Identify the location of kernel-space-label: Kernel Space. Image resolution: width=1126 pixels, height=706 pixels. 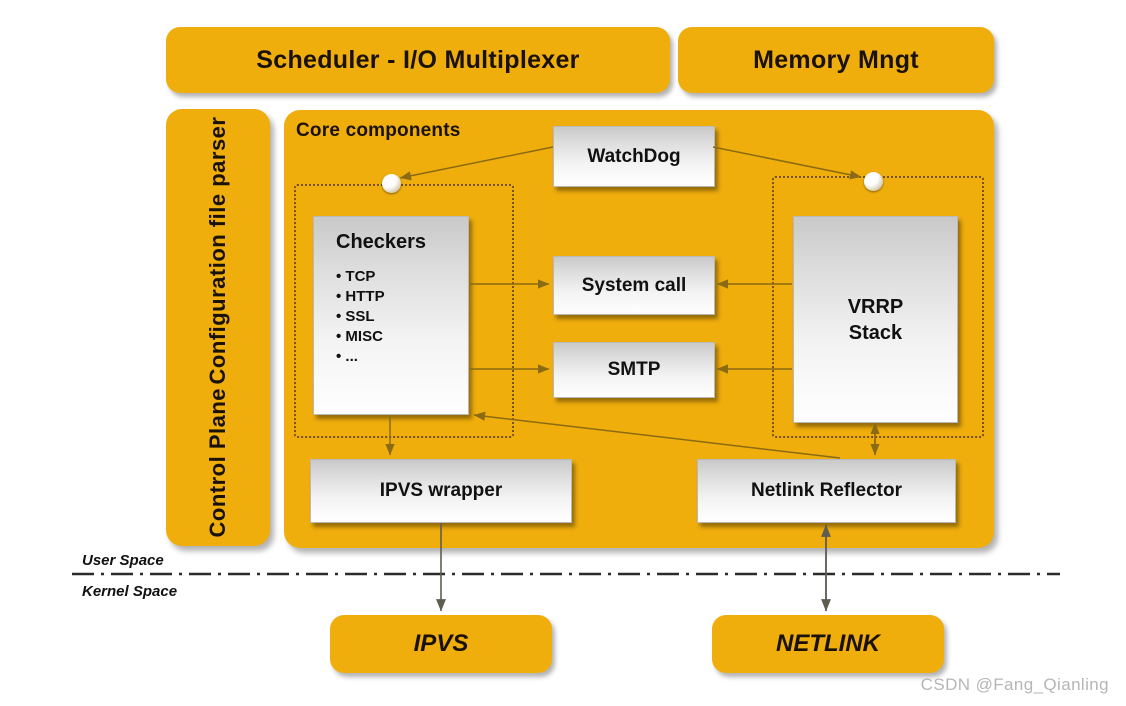
(130, 591).